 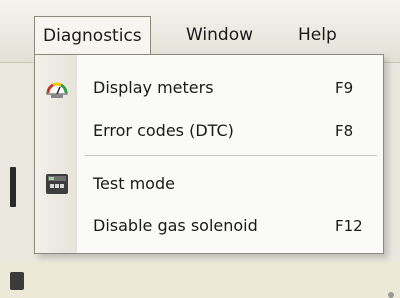 What do you see at coordinates (344, 131) in the screenshot?
I see `menu-item-shortcut: F8` at bounding box center [344, 131].